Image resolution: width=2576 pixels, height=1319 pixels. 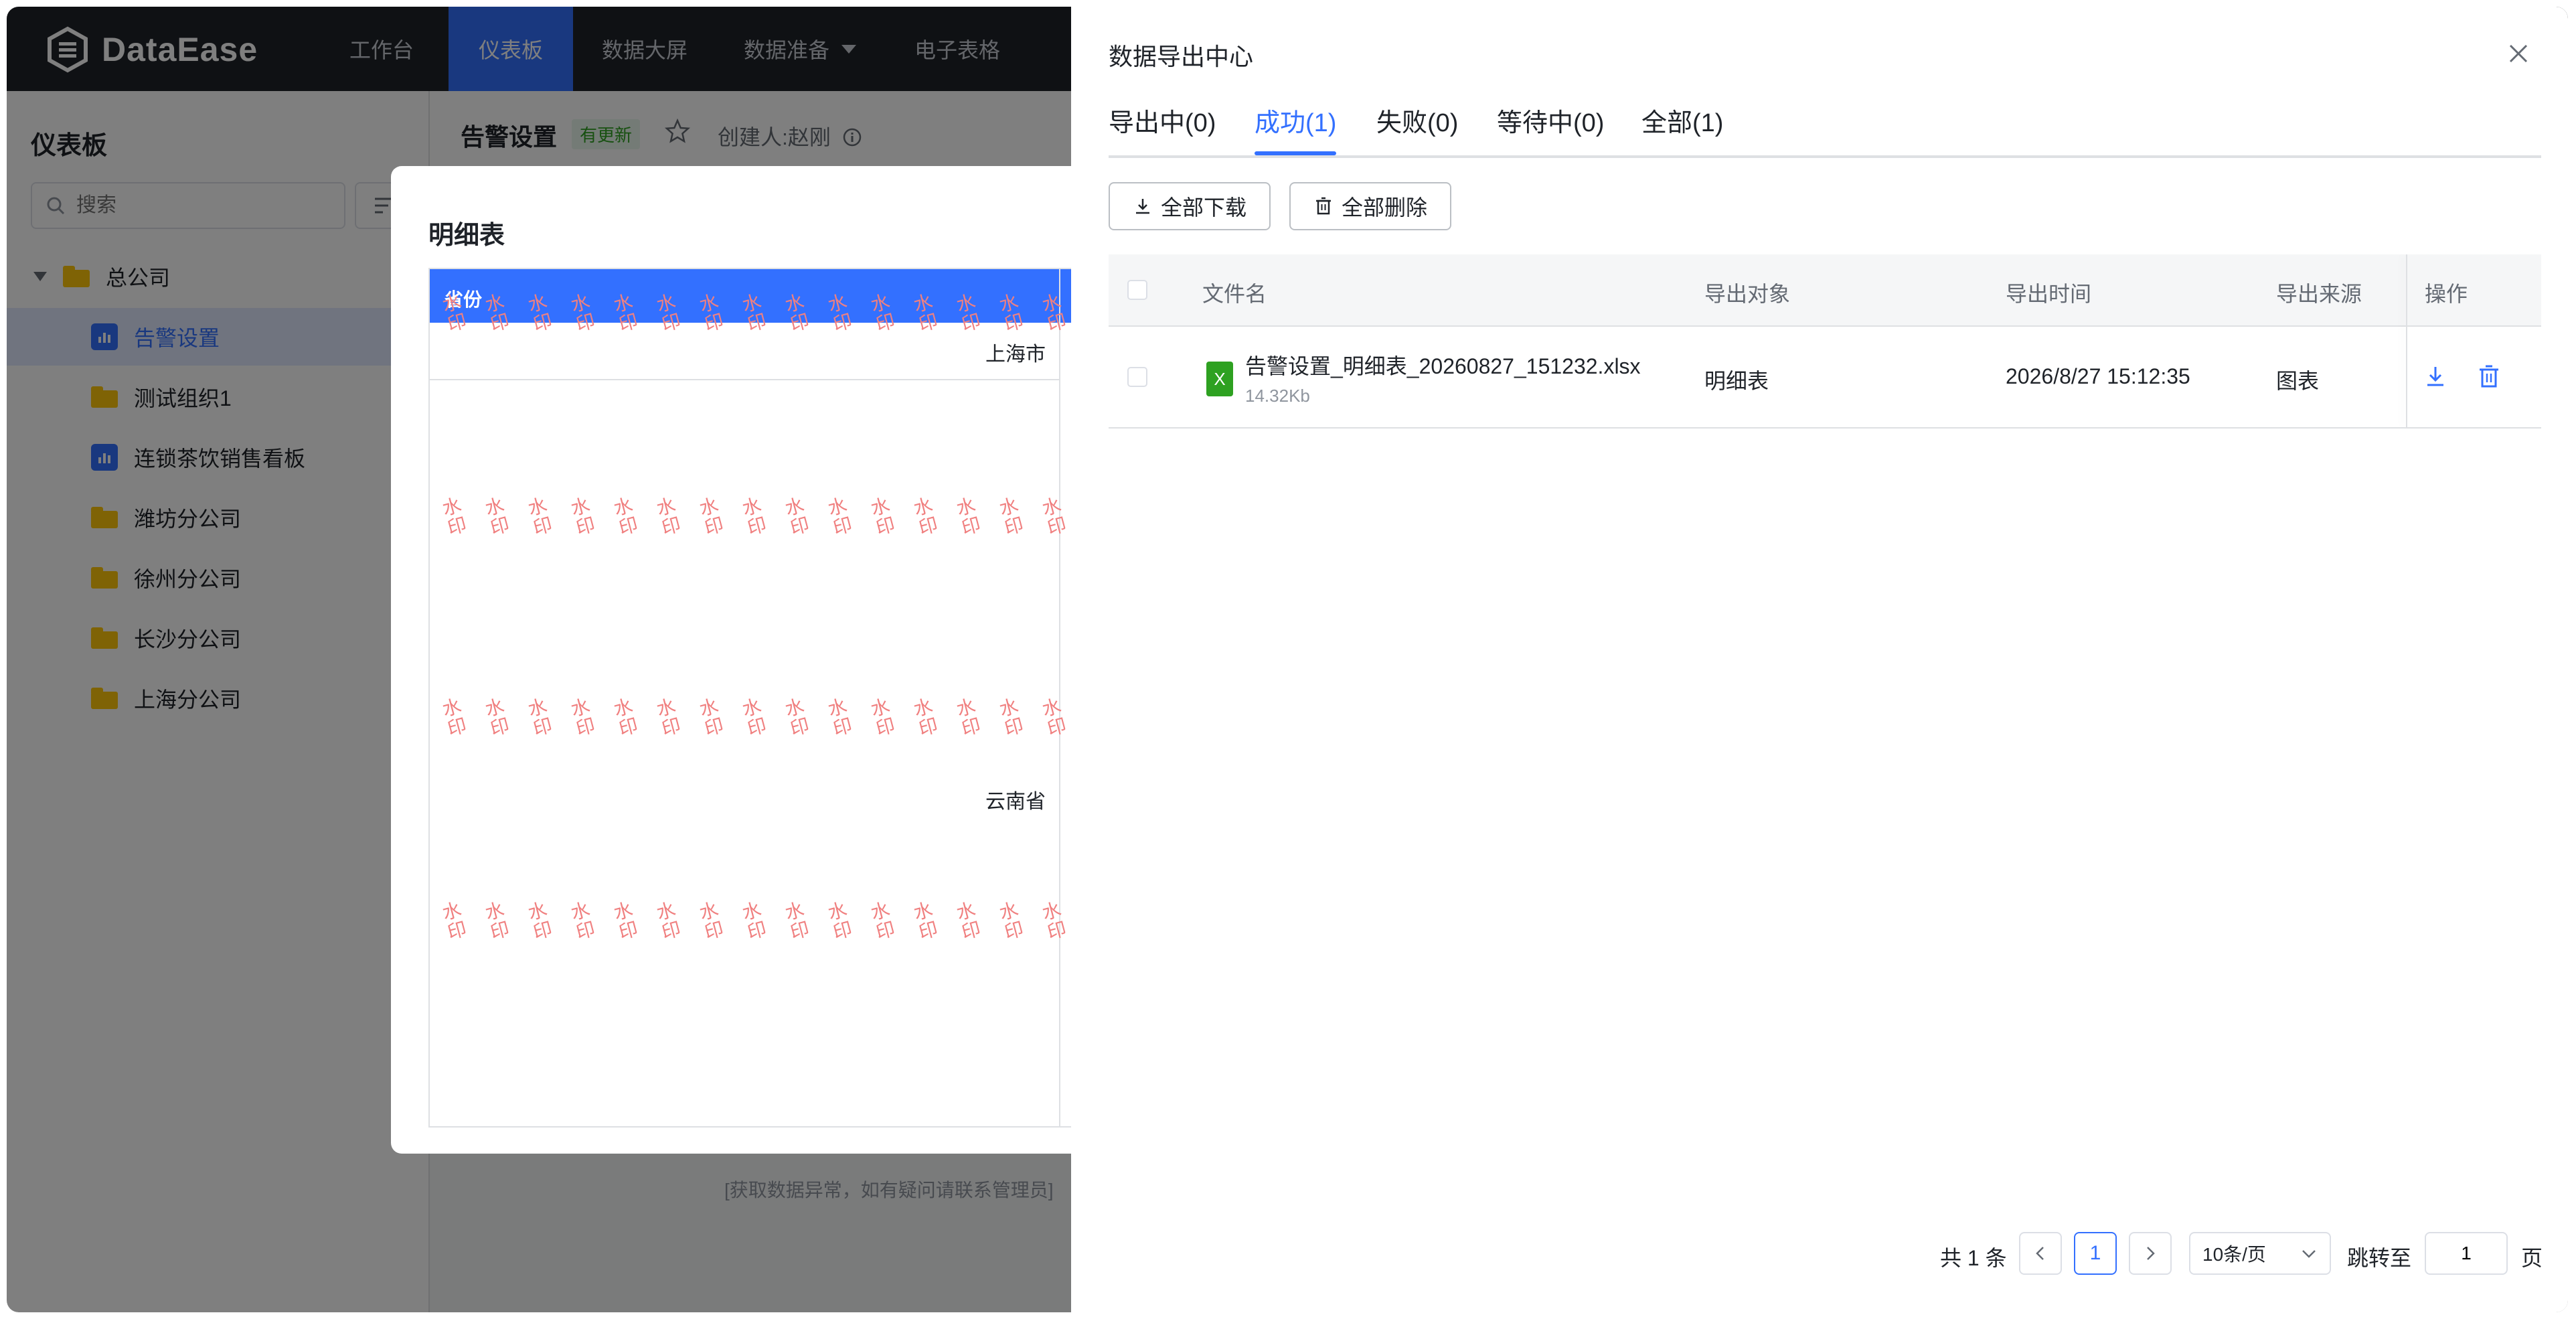 What do you see at coordinates (1016, 802) in the screenshot?
I see `detail-cell: 云南省` at bounding box center [1016, 802].